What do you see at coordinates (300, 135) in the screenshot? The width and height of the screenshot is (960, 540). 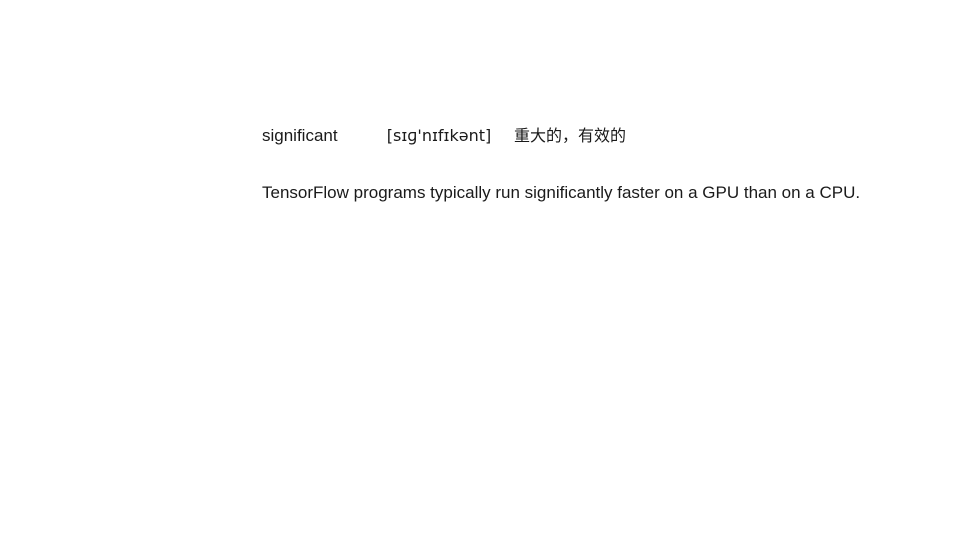 I see `word-text: significant` at bounding box center [300, 135].